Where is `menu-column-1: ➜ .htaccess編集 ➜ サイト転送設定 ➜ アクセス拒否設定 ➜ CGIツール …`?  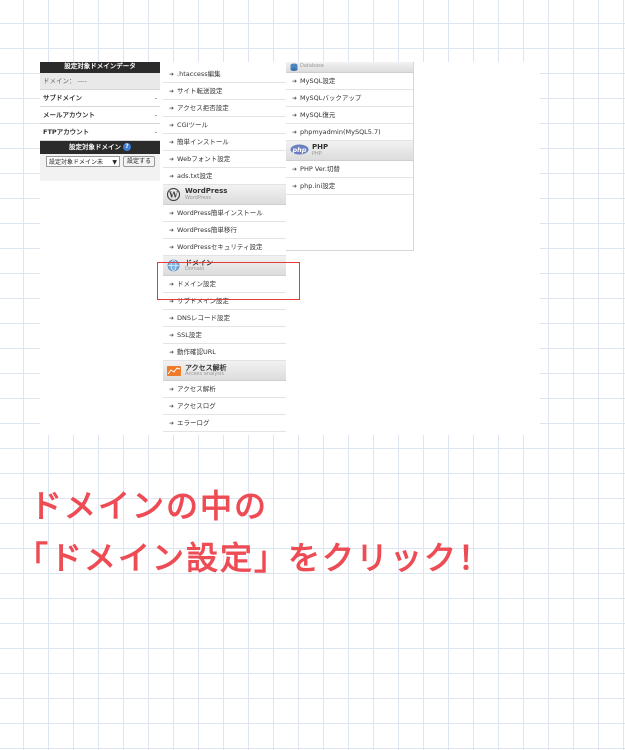 menu-column-1: ➜ .htaccess編集 ➜ サイト転送設定 ➜ アクセス拒否設定 ➜ CGIツール … is located at coordinates (224, 247).